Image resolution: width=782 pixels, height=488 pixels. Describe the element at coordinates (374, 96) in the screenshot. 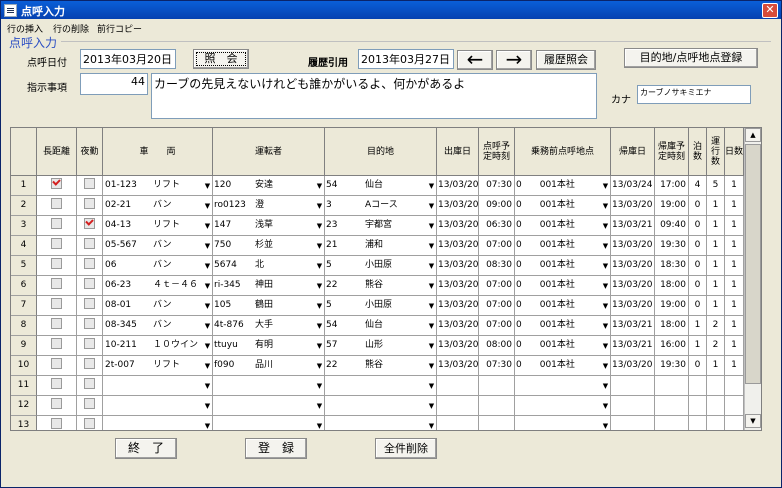

I see `instruction-text-field: カーブの先見えないけれども誰かがいるよ、何かがあるよ` at that location.